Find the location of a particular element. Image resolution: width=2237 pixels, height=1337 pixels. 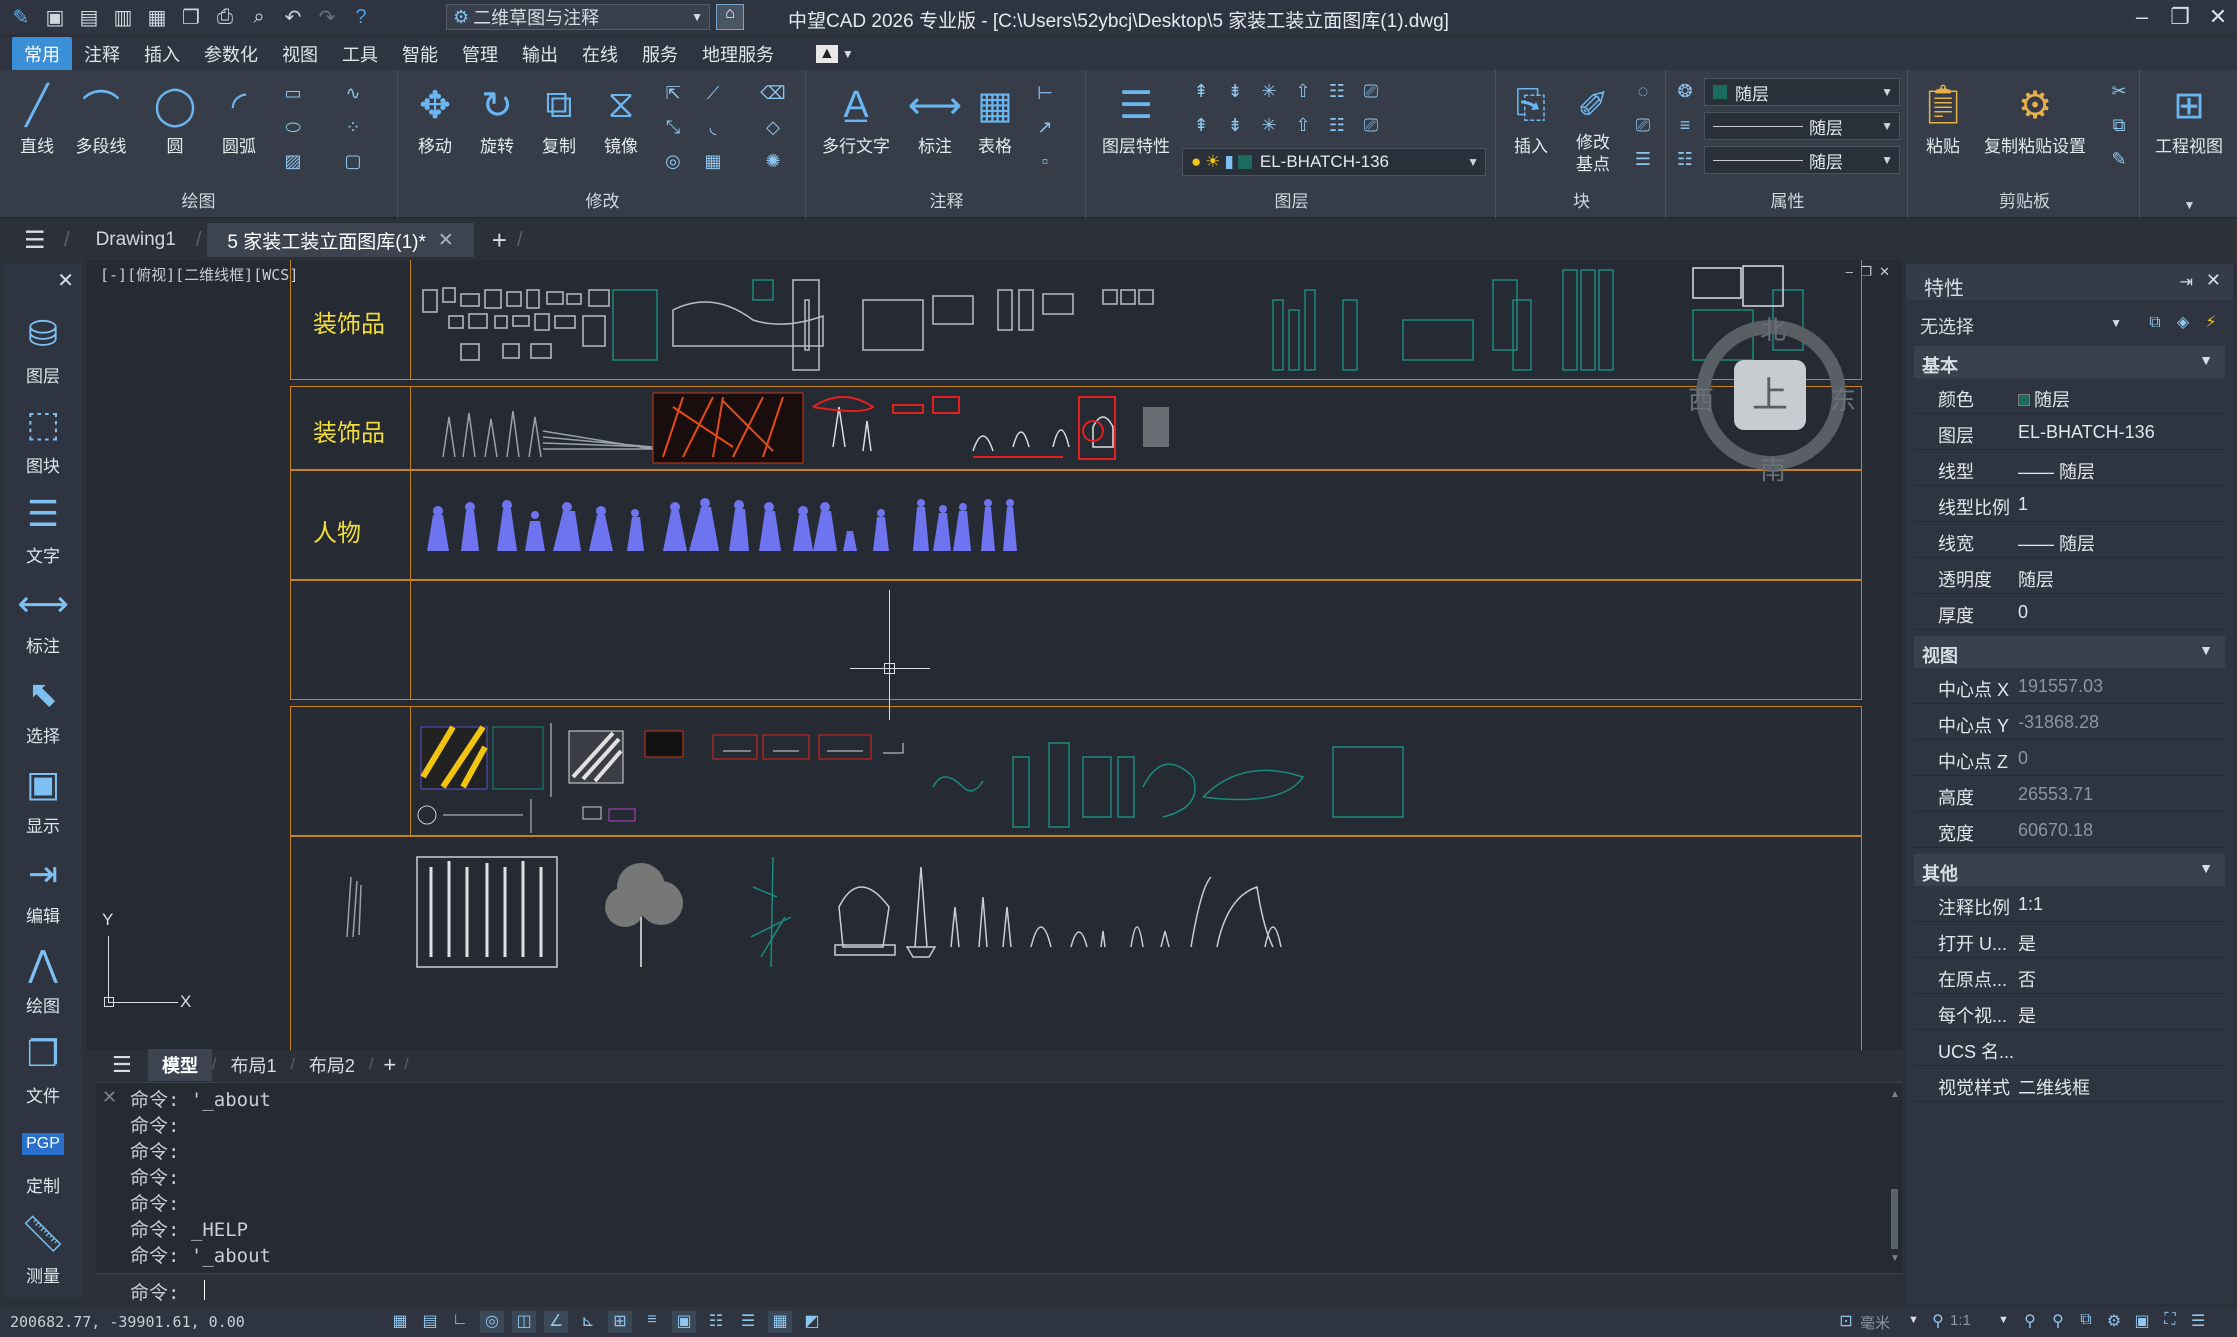

prop-thickness: 厚度 0 is located at coordinates (2069, 612).